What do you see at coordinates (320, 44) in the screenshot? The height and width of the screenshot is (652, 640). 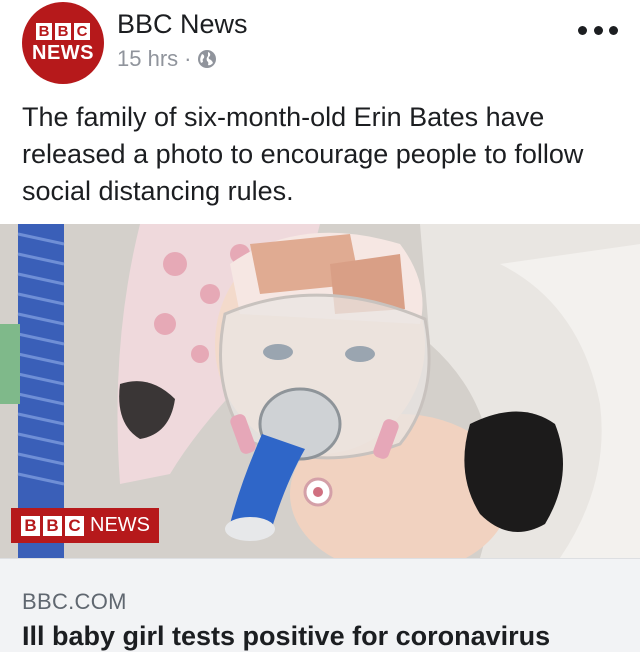 I see `post-header: B B C NEWS BBC News 15 hrs ·` at bounding box center [320, 44].